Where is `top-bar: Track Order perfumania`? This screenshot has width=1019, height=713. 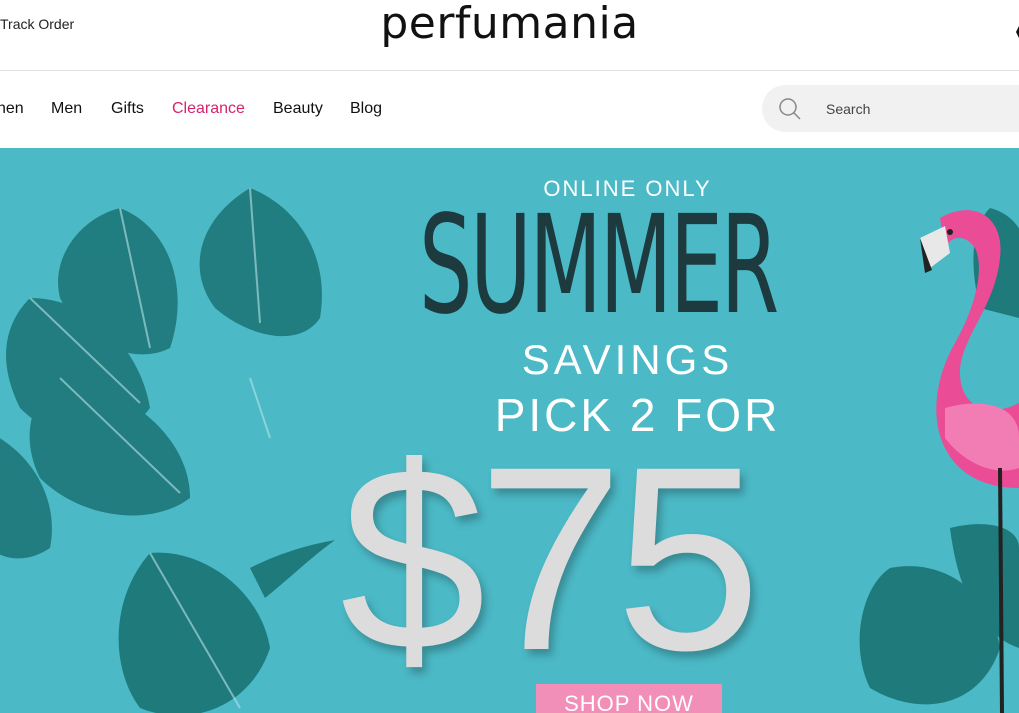 top-bar: Track Order perfumania is located at coordinates (509, 35).